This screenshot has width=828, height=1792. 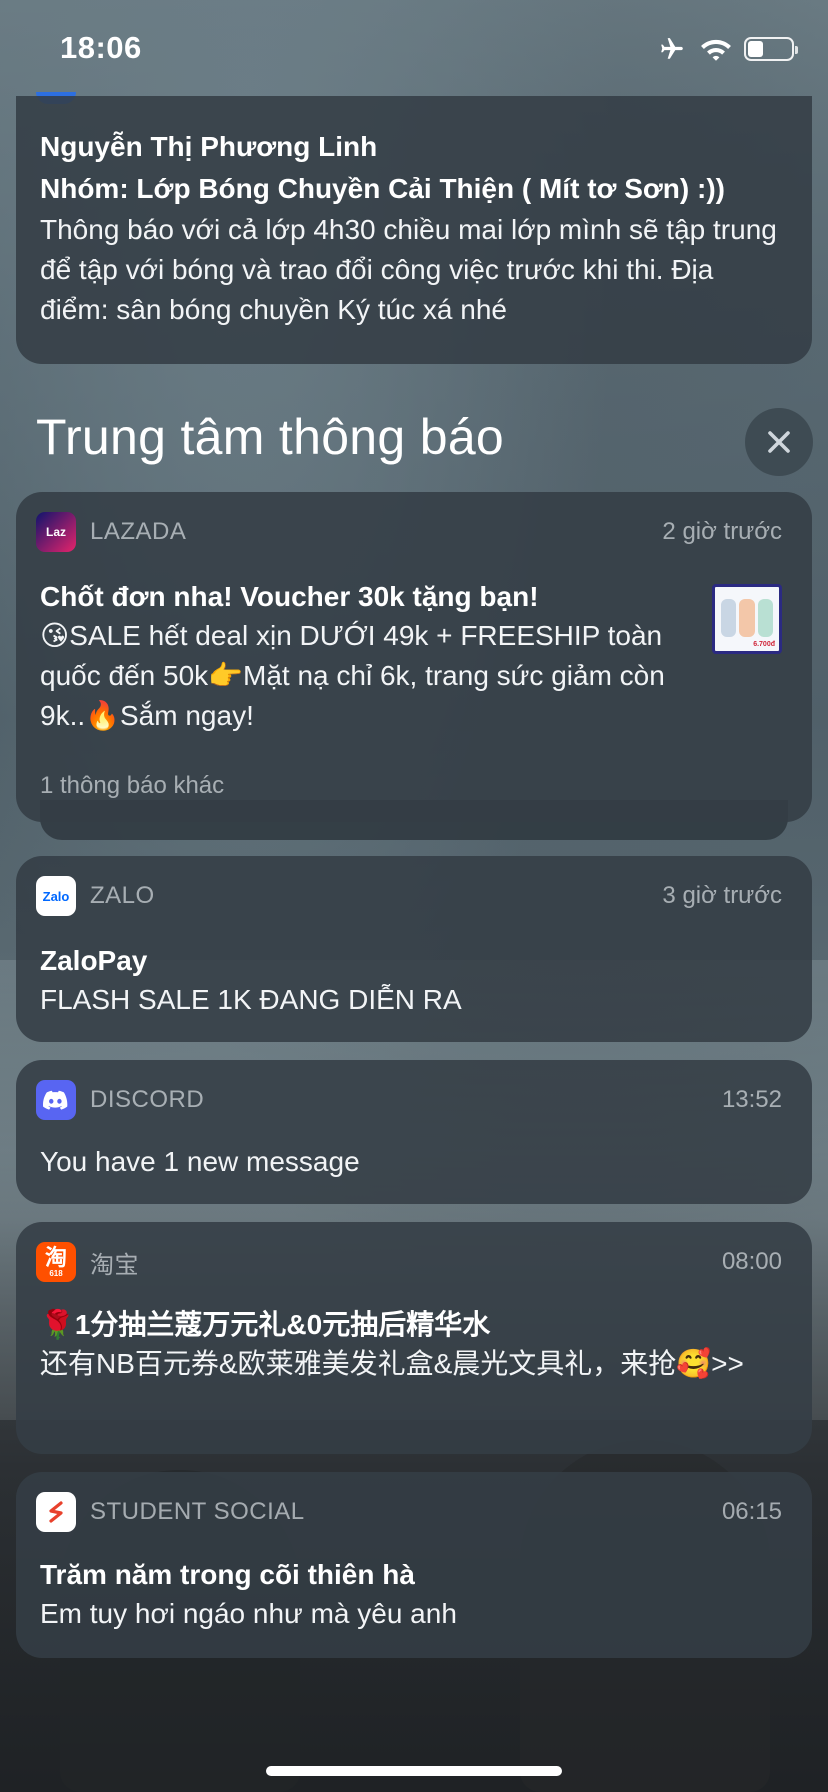 I want to click on clear-notifications-button, so click(x=779, y=442).